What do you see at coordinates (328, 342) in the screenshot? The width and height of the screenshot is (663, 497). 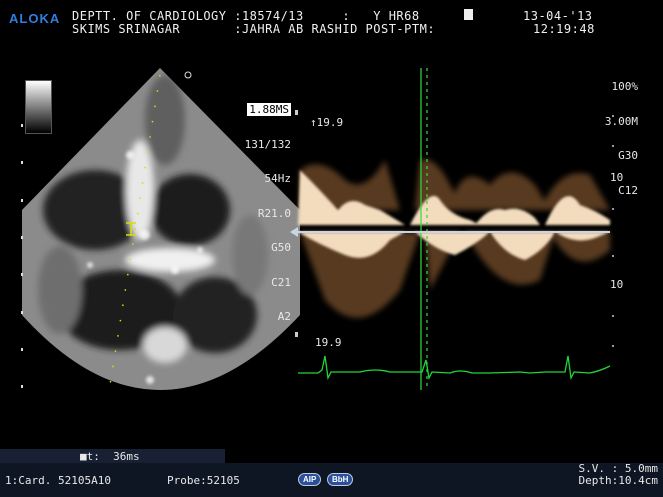 I see `doppler-scale-bottom: 19.9` at bounding box center [328, 342].